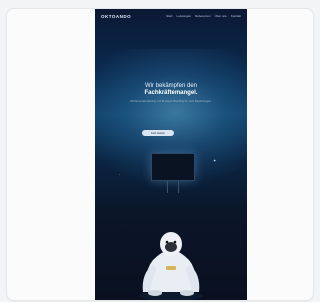 This screenshot has width=320, height=302. Describe the element at coordinates (116, 16) in the screenshot. I see `site-logo: OKTOANDO` at that location.